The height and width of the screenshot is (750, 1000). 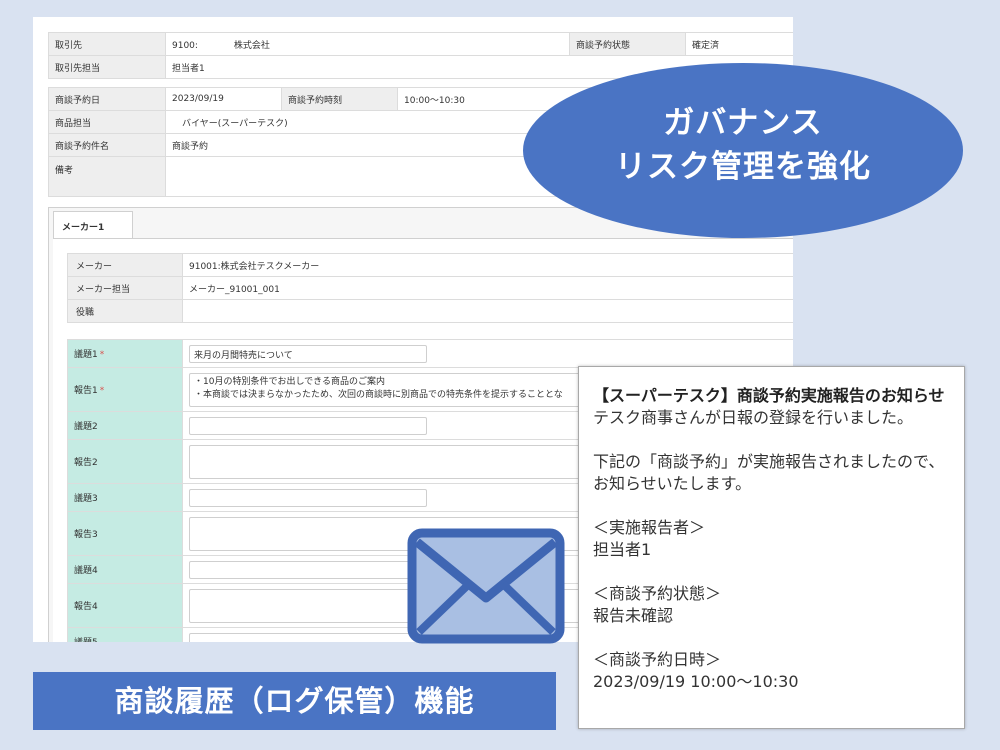 What do you see at coordinates (430, 353) in the screenshot?
I see `topic-row: 議題1 * 来月の月間特売について` at bounding box center [430, 353].